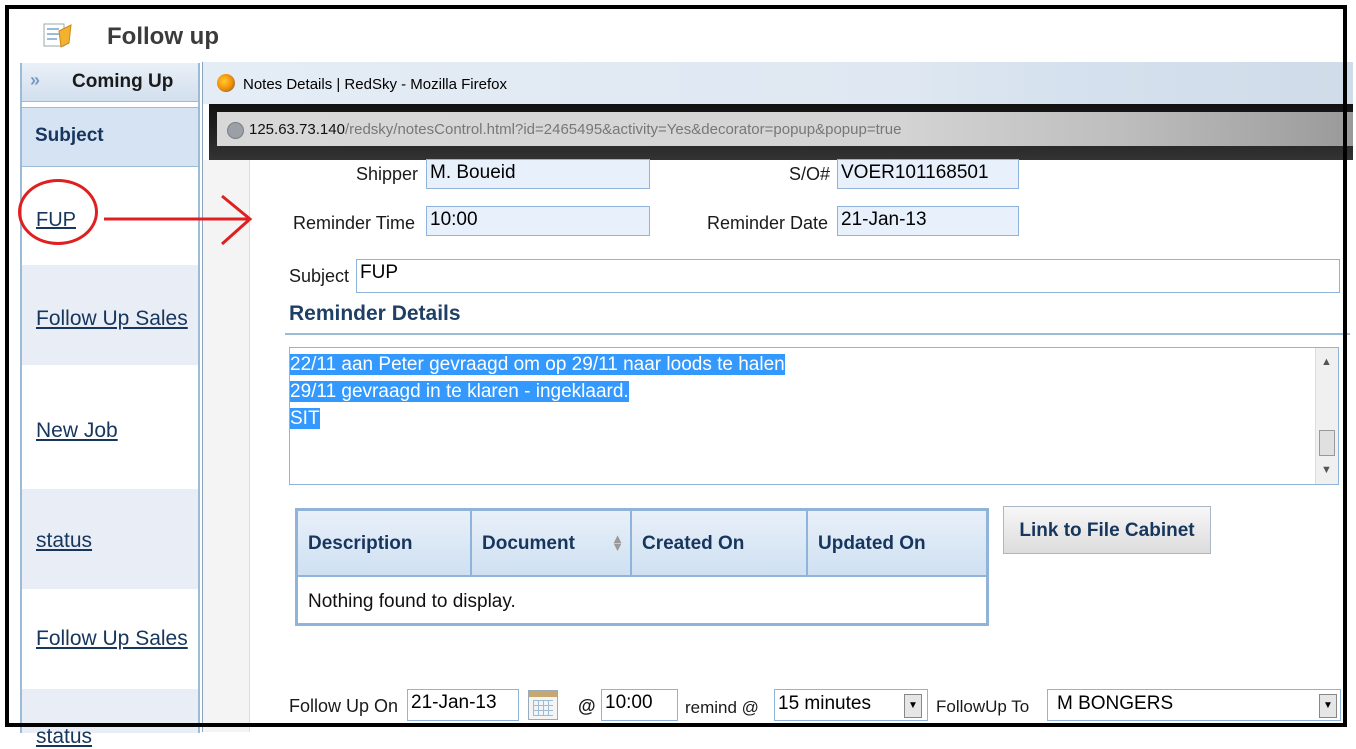 The height and width of the screenshot is (749, 1356). I want to click on at-label: @, so click(587, 706).